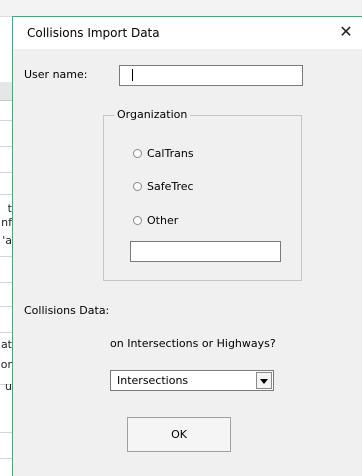 This screenshot has width=362, height=476. I want to click on background-column-header, so click(6, 91).